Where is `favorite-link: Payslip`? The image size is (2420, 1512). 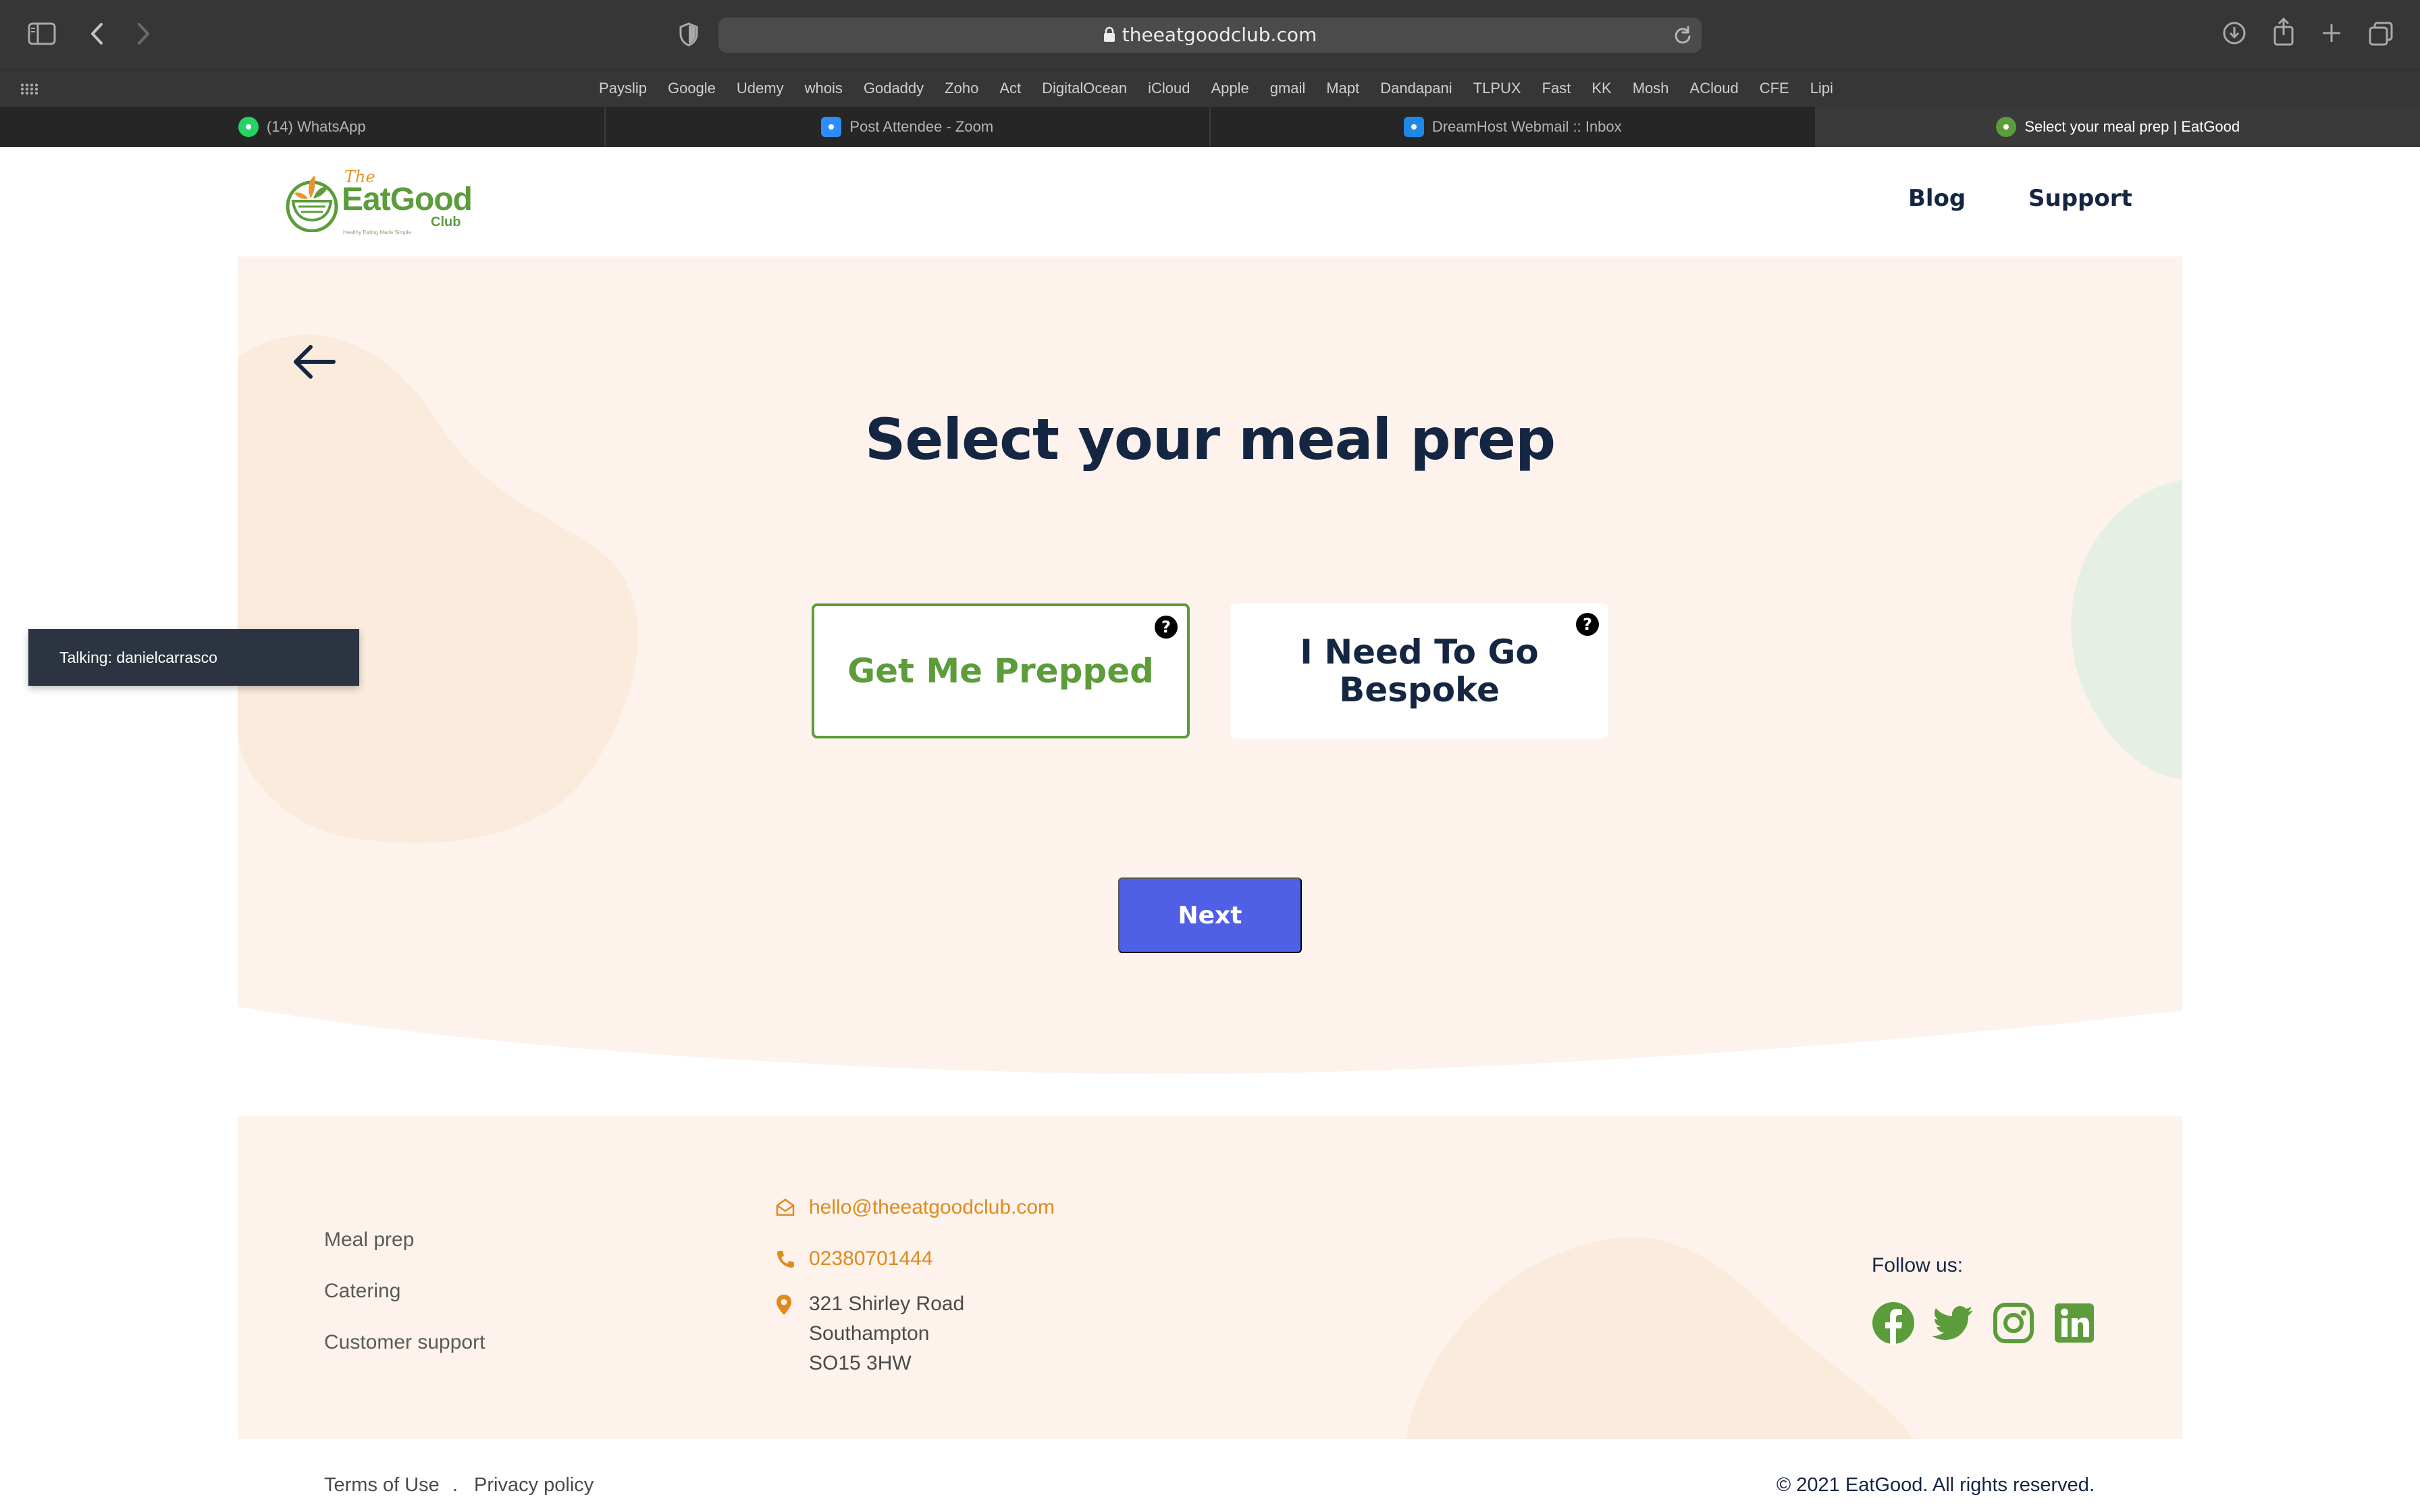 favorite-link: Payslip is located at coordinates (623, 89).